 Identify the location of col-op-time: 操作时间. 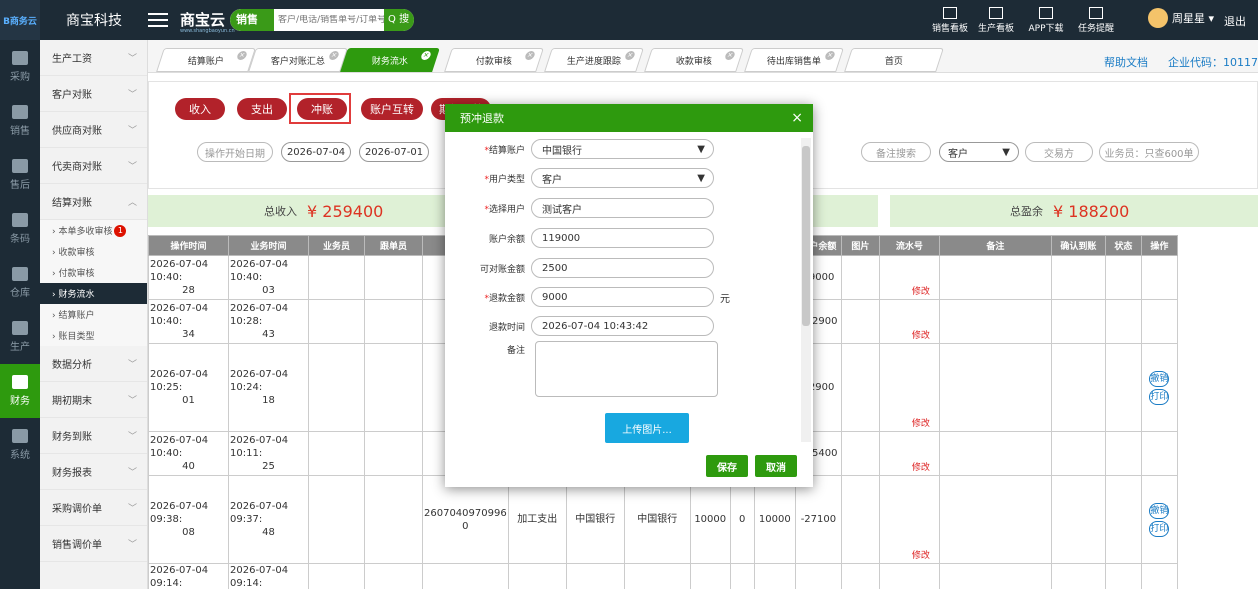
(188, 245).